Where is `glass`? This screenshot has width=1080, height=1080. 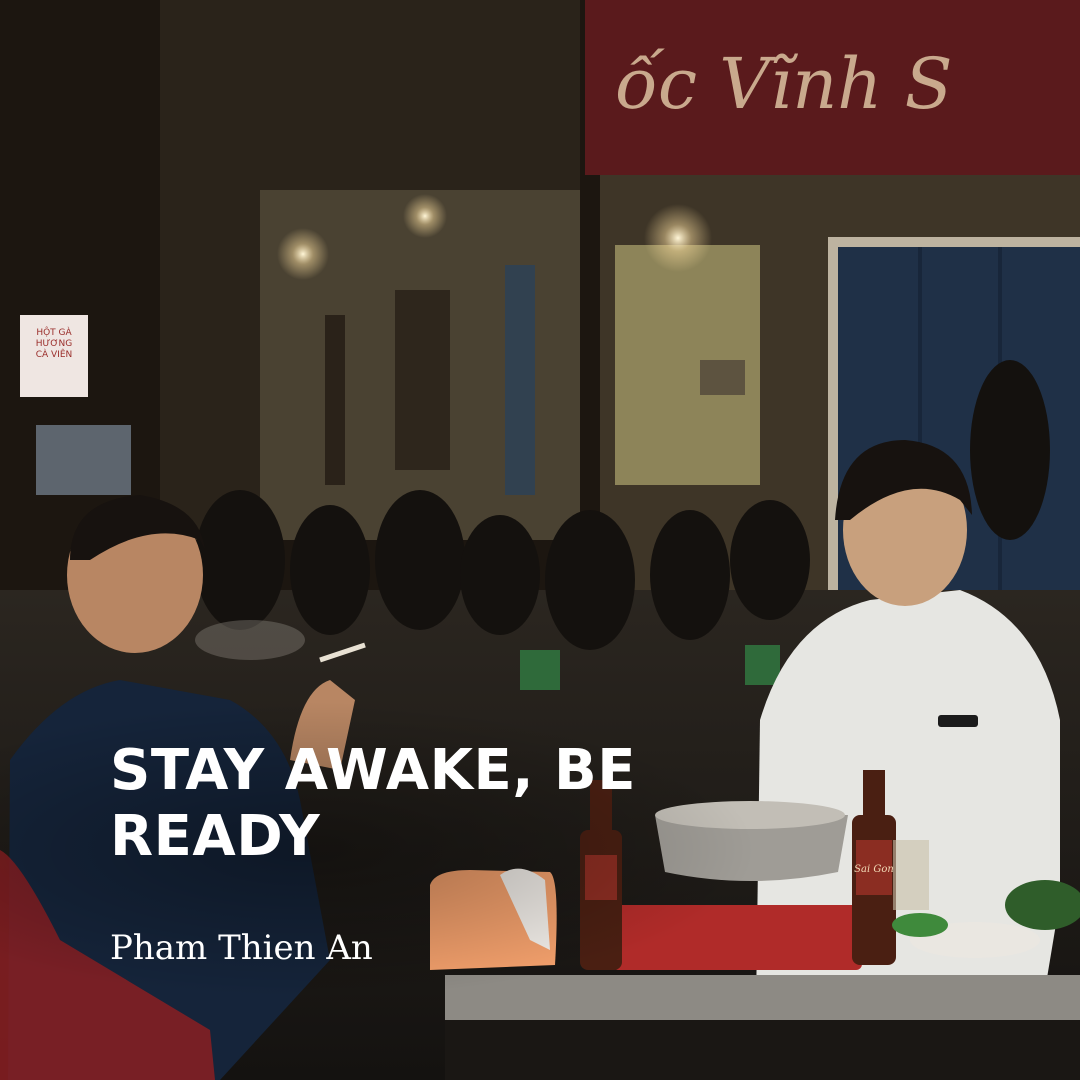 glass is located at coordinates (911, 875).